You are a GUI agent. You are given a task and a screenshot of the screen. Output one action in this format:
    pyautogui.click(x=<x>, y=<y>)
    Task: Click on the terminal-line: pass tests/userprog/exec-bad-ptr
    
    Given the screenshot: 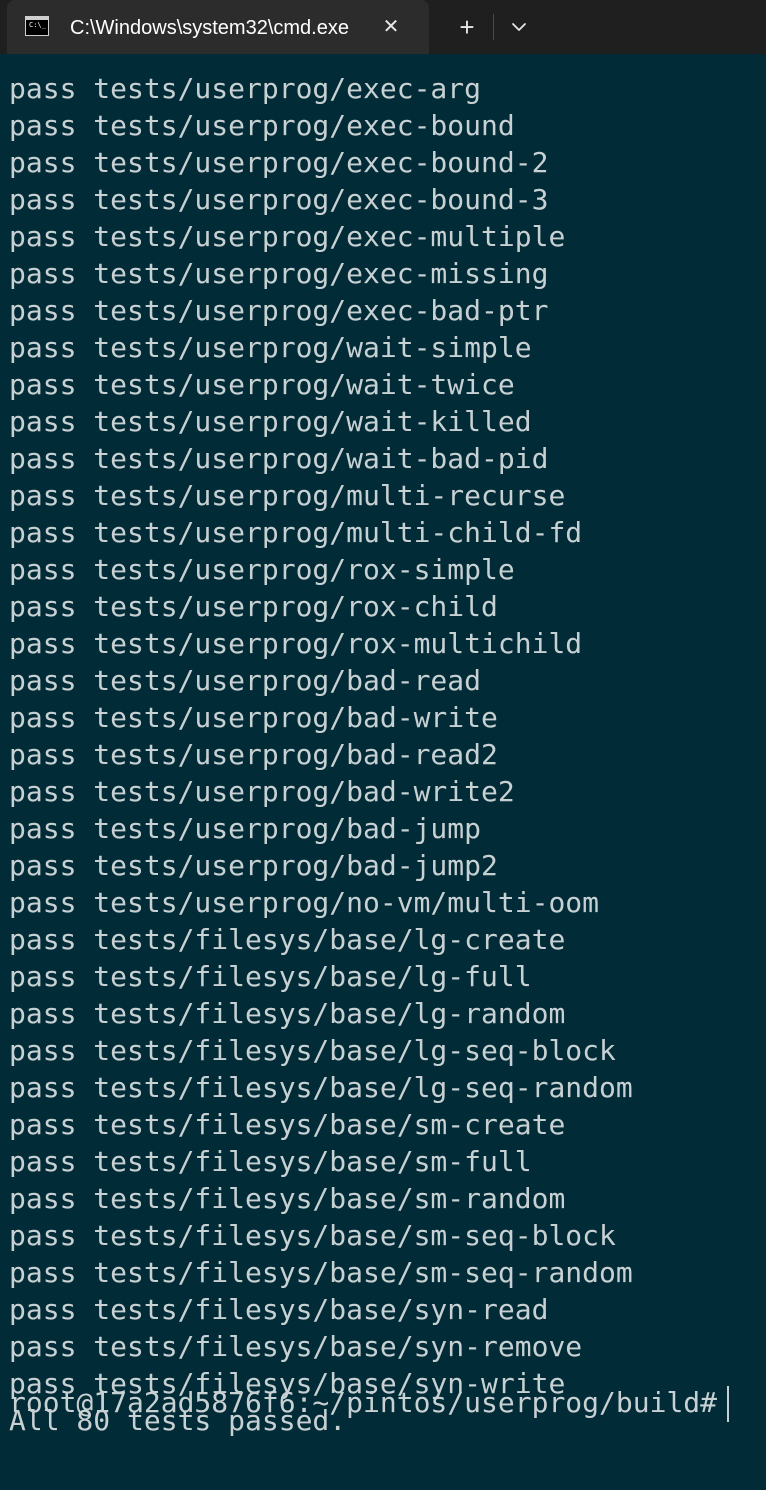 What is the action you would take?
    pyautogui.click(x=279, y=310)
    